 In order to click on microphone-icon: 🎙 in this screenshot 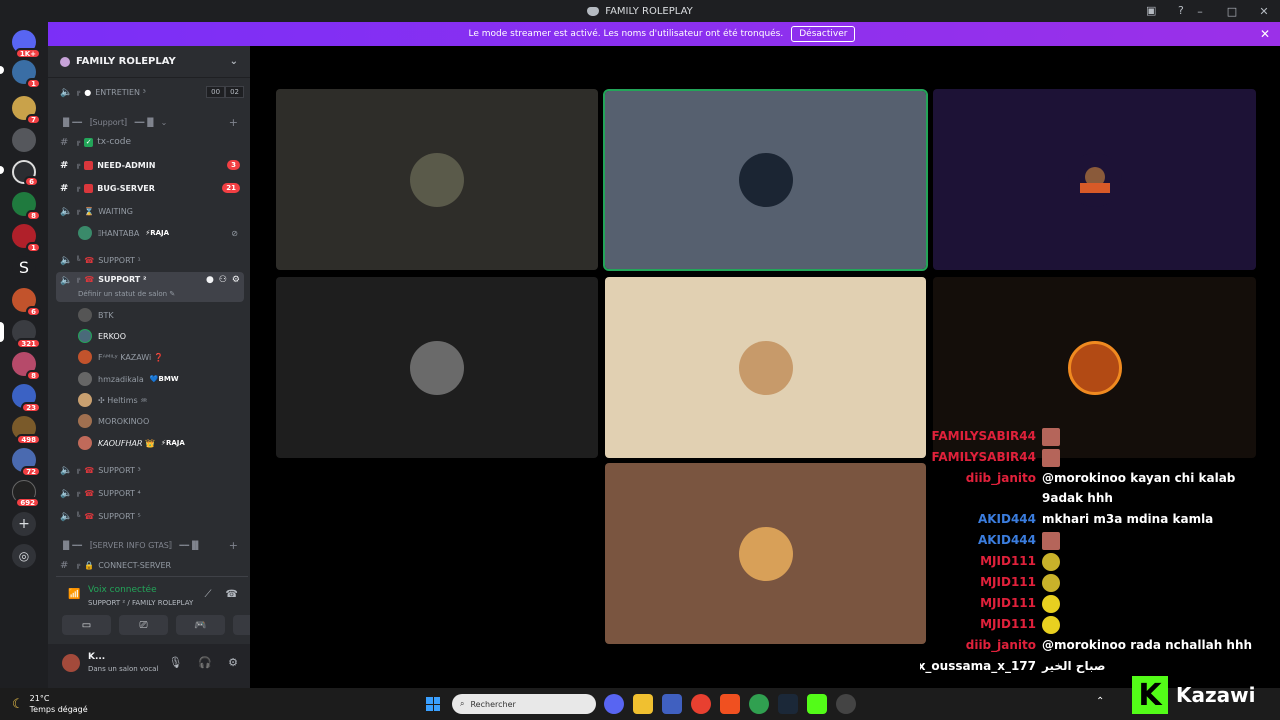, I will do `click(175, 662)`.